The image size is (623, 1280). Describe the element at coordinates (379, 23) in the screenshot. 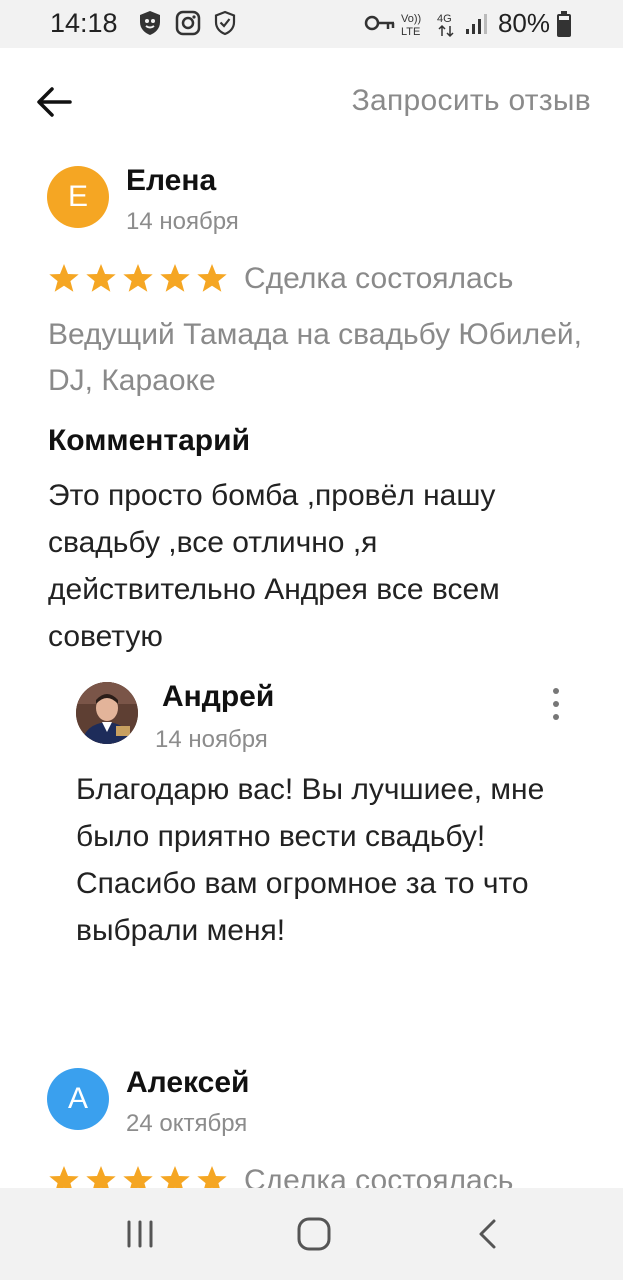

I see `key-icon` at that location.